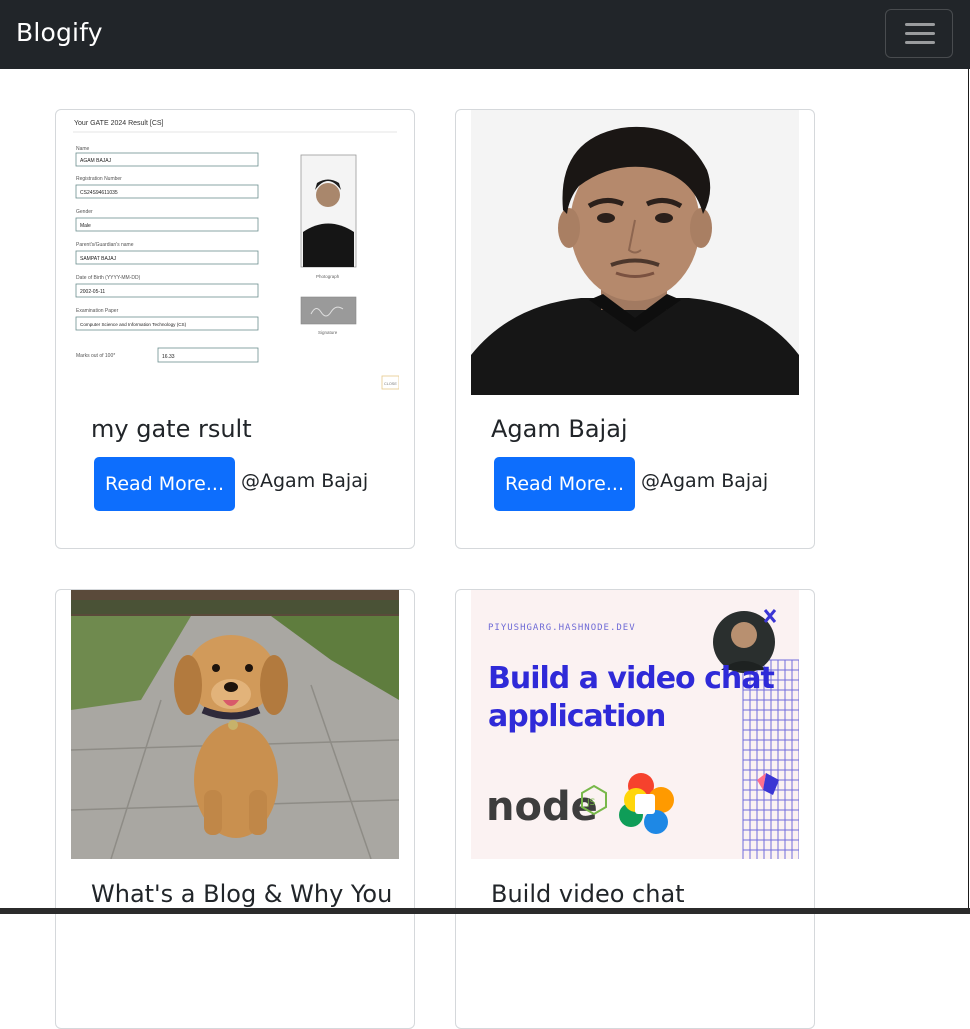 This screenshot has height=1029, width=970. Describe the element at coordinates (92, 292) in the screenshot. I see `svg-text: 2002-05-11` at that location.